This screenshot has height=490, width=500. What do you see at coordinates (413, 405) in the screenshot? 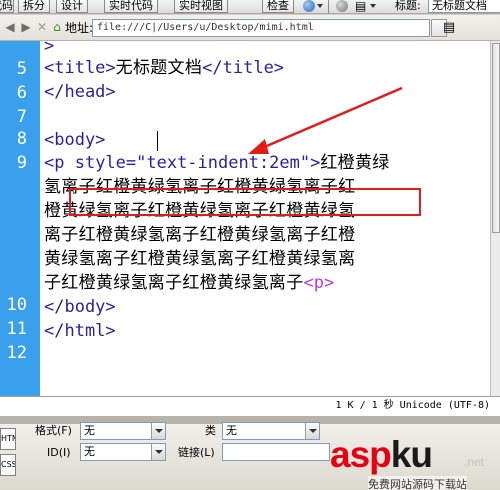
I see `status-text: 1 K / 1 秒 Unicode (UTF-8)` at bounding box center [413, 405].